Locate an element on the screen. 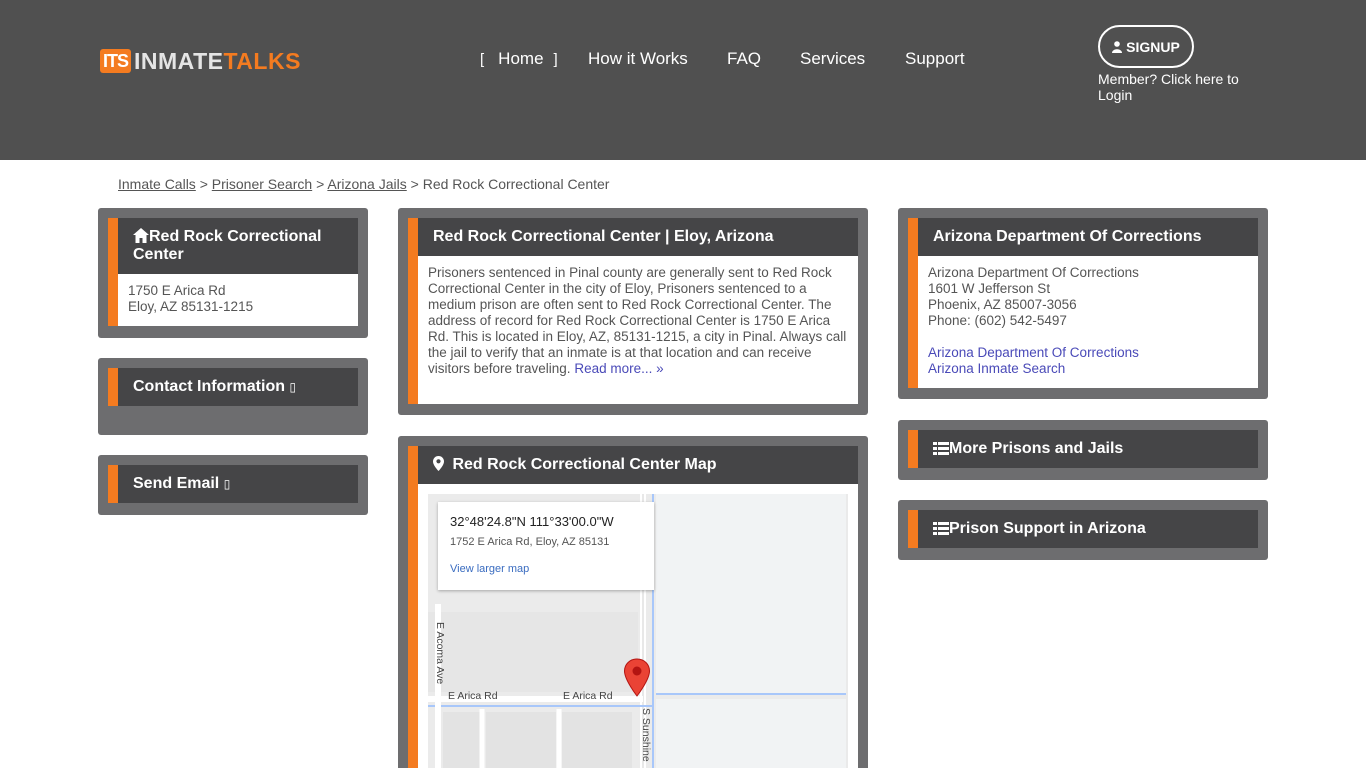 The height and width of the screenshot is (768, 1366). contact-panel-inner: Contact Information ▯ is located at coordinates (233, 387).